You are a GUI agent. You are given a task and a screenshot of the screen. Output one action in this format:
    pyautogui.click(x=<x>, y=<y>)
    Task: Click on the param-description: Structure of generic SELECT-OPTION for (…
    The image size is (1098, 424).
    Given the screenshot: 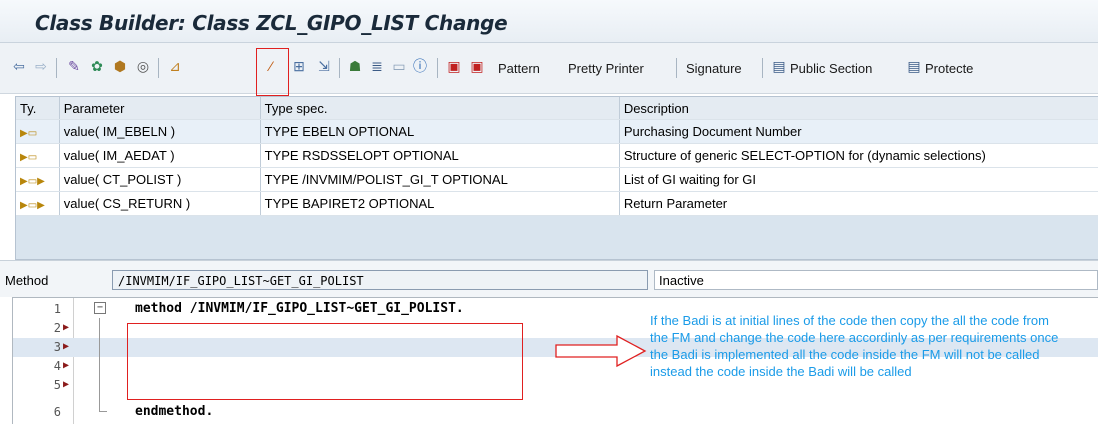 What is the action you would take?
    pyautogui.click(x=858, y=155)
    